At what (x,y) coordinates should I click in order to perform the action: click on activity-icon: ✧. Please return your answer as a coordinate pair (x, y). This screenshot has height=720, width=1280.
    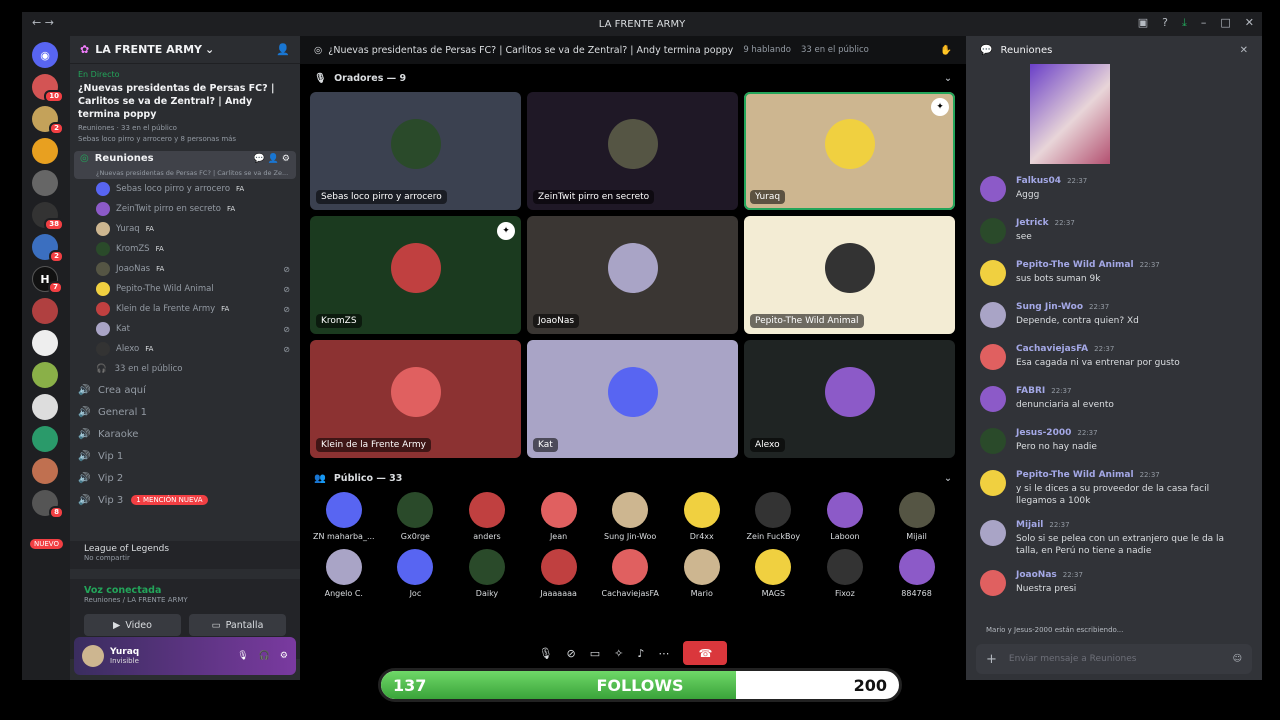
    Looking at the image, I should click on (618, 653).